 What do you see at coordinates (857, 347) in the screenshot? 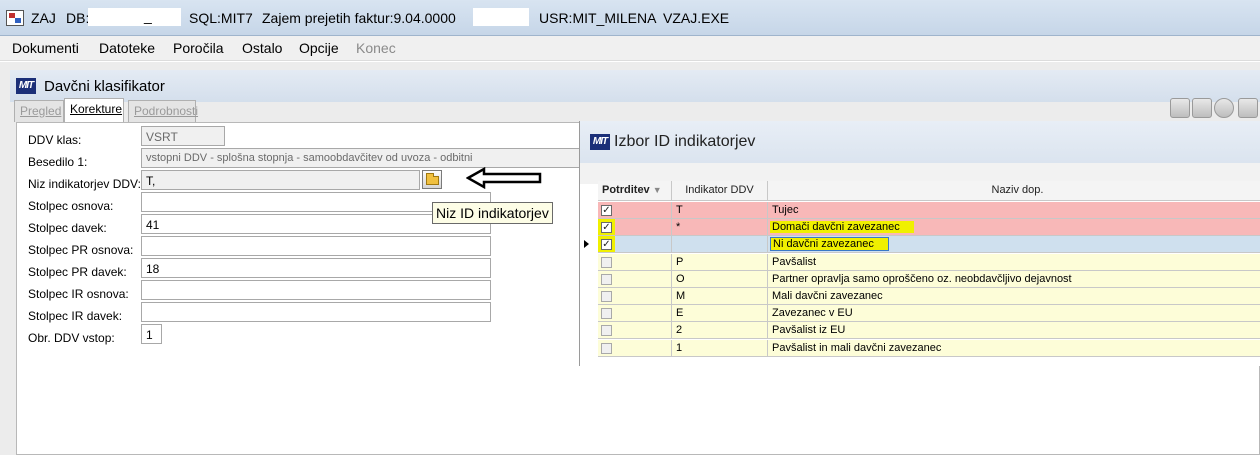
I see `naziv-text: Pavšalist in mali davčni zavezanec` at bounding box center [857, 347].